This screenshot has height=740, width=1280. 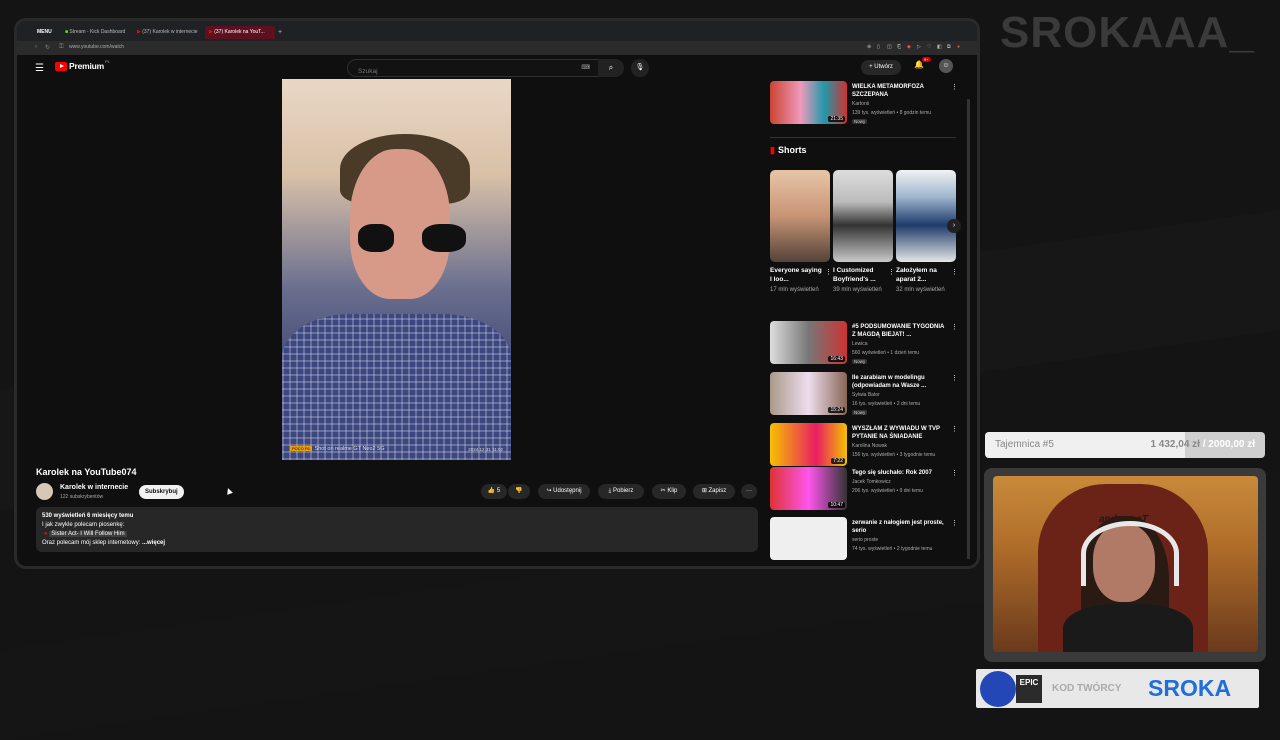 I want to click on menu-icon: ☰, so click(x=39, y=68).